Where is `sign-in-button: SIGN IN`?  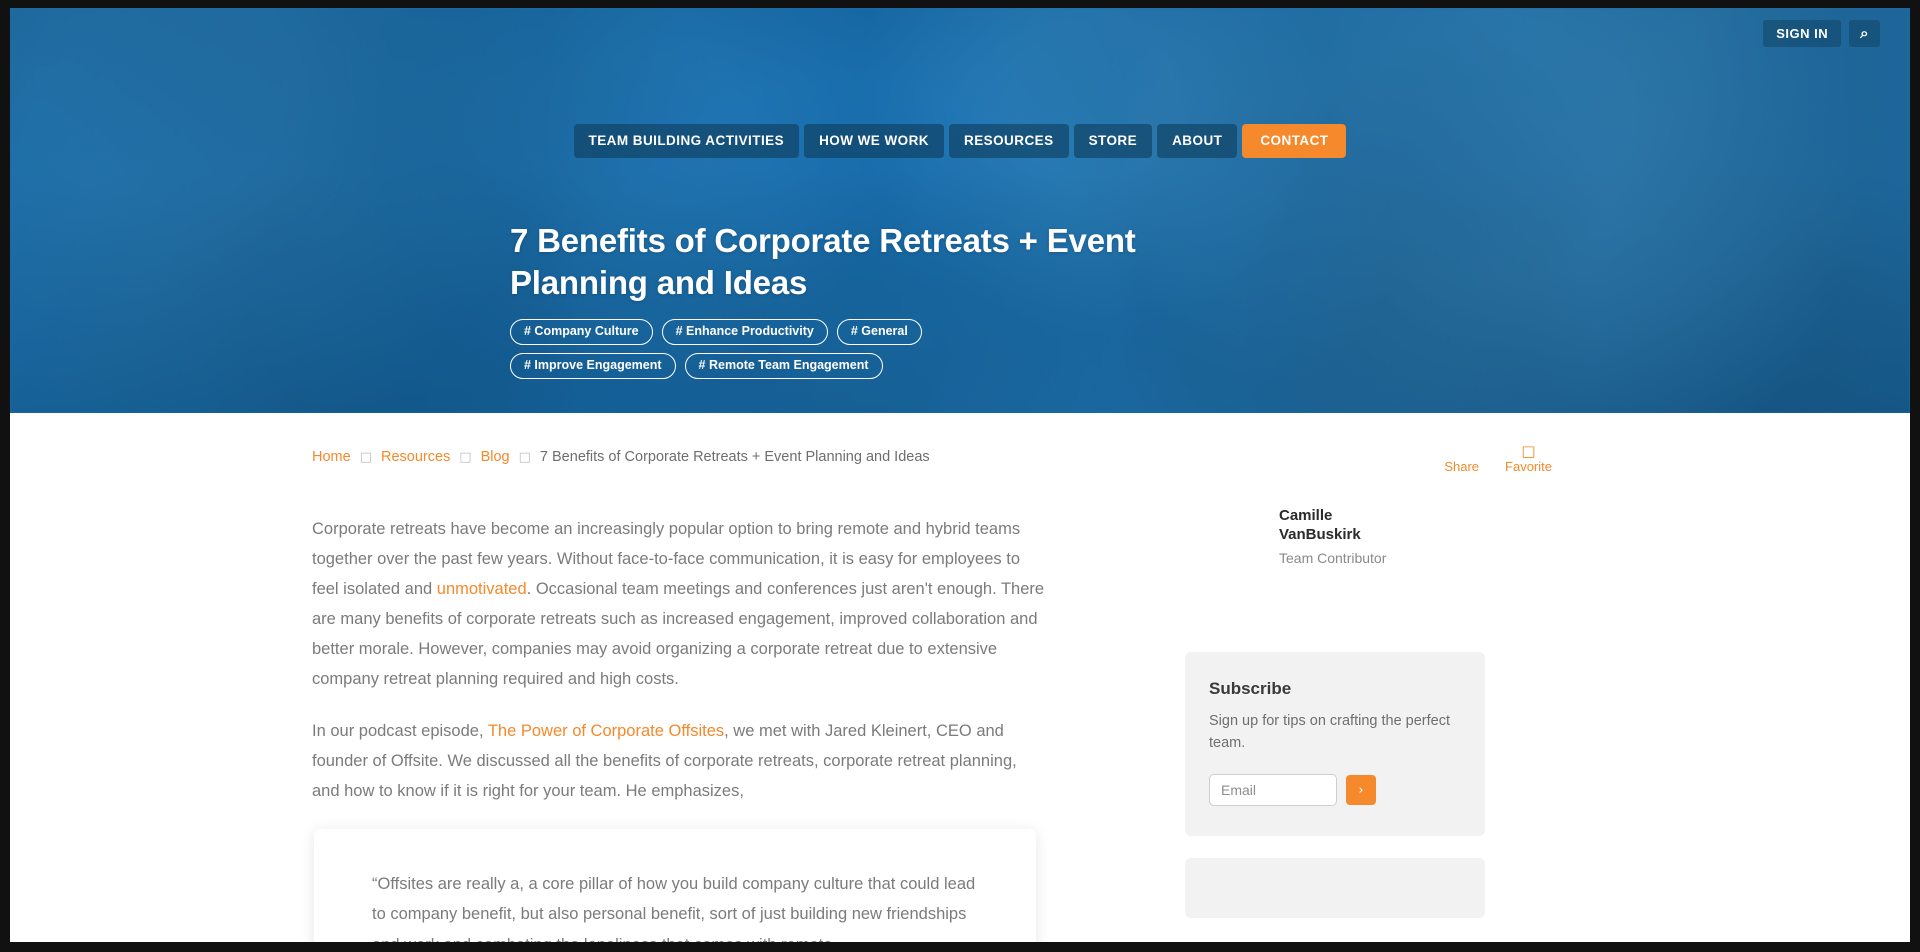
sign-in-button: SIGN IN is located at coordinates (1802, 33).